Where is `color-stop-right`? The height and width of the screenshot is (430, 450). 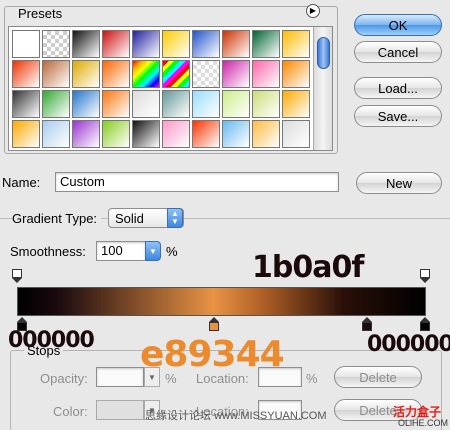 color-stop-right is located at coordinates (425, 324).